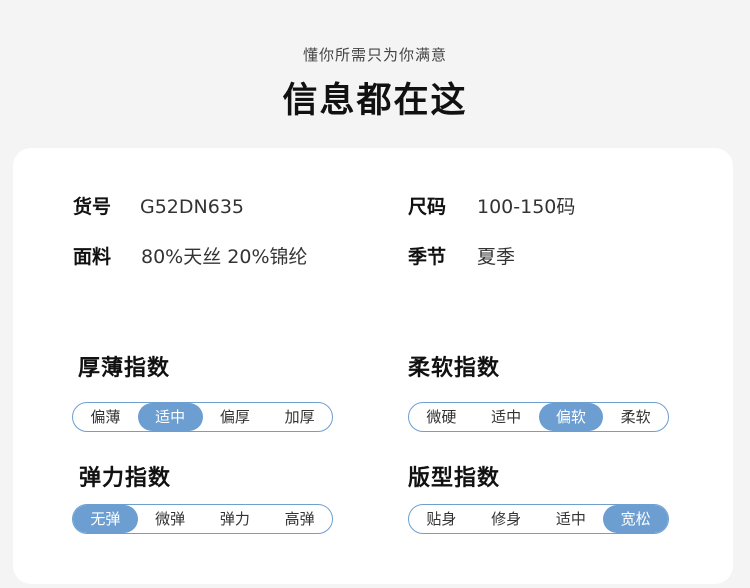  What do you see at coordinates (170, 519) in the screenshot?
I see `elasticity-option: 微弹` at bounding box center [170, 519].